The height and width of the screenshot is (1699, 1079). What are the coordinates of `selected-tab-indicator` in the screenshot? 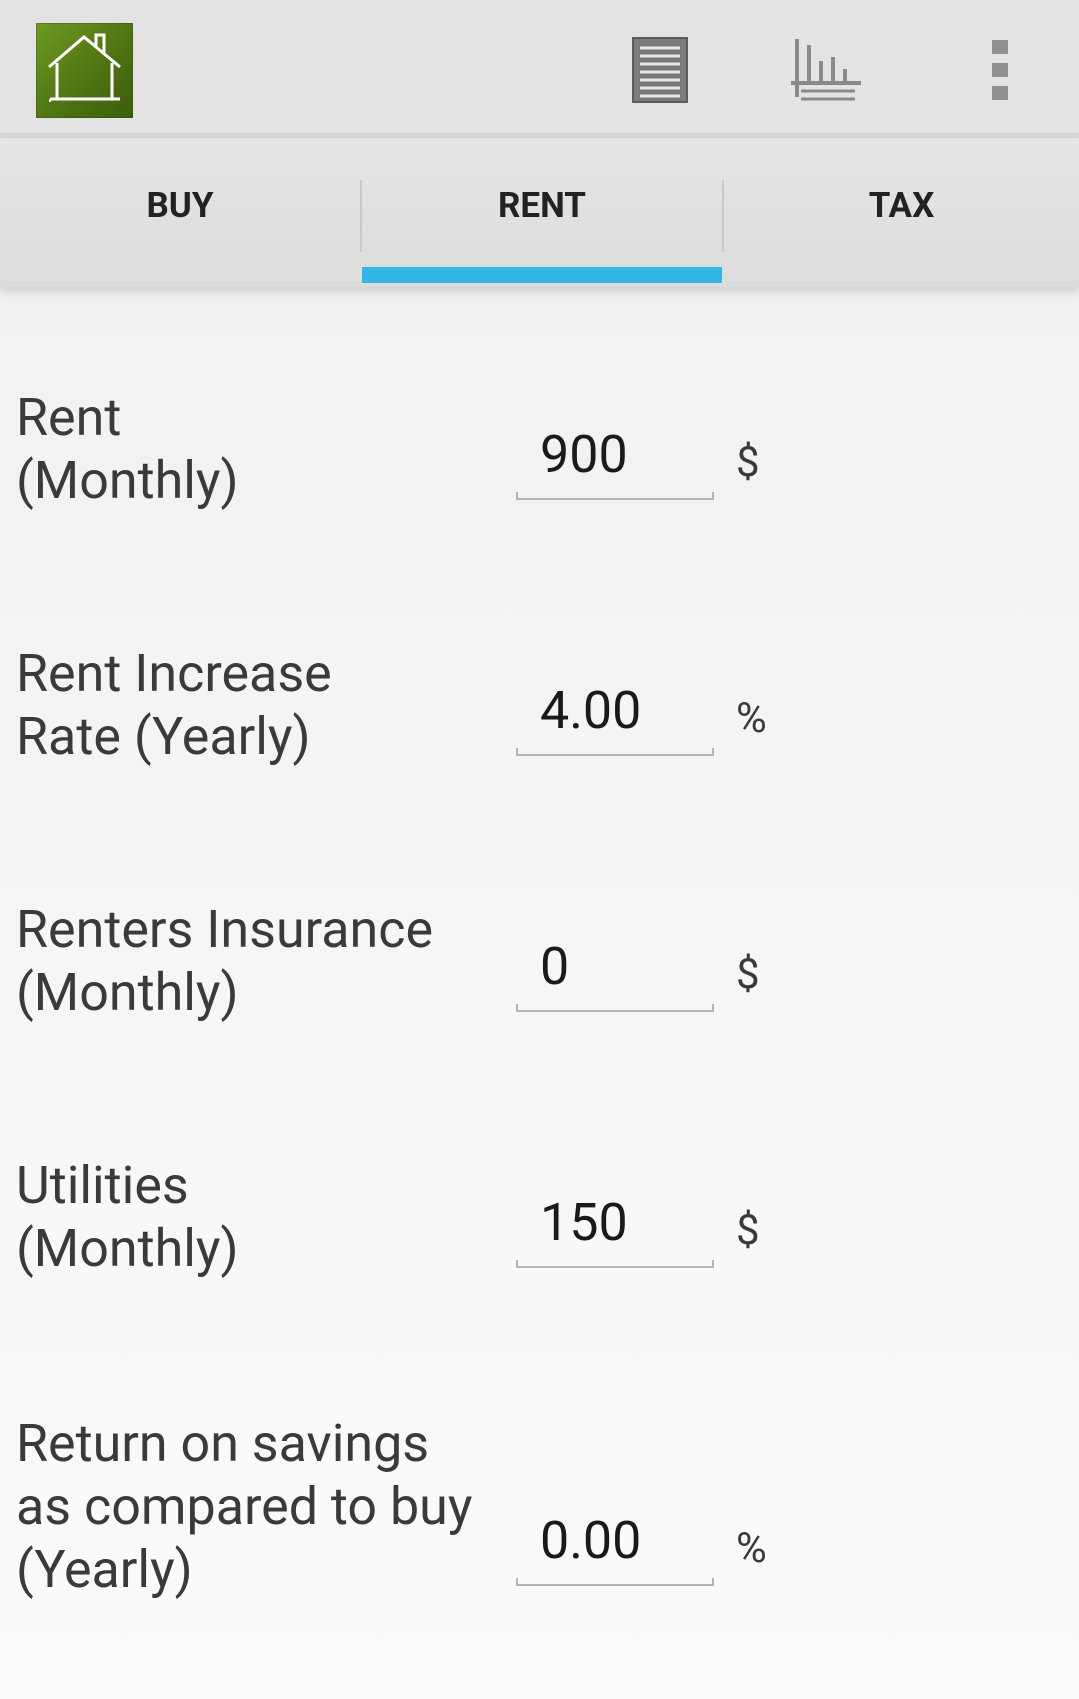 It's located at (542, 275).